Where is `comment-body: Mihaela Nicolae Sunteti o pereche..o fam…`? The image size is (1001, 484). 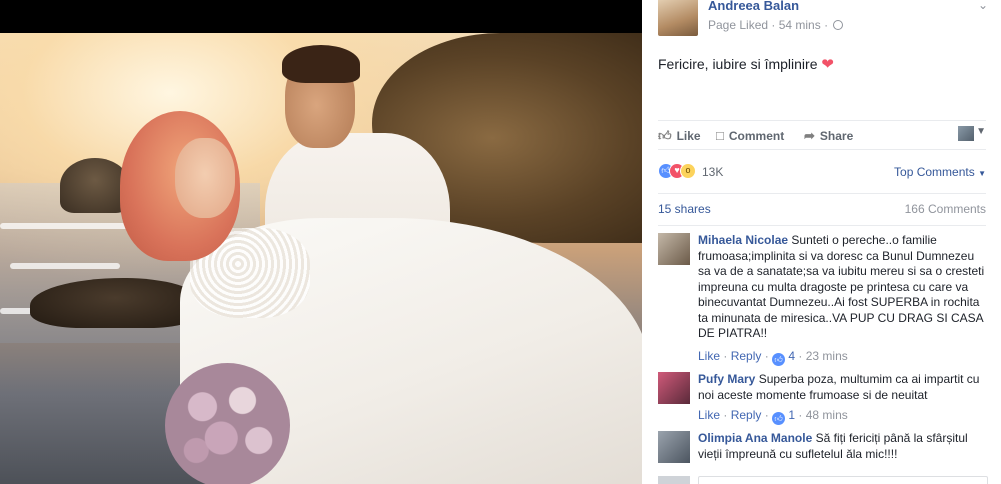 comment-body: Mihaela Nicolae Sunteti o pereche..o fam… is located at coordinates (843, 287).